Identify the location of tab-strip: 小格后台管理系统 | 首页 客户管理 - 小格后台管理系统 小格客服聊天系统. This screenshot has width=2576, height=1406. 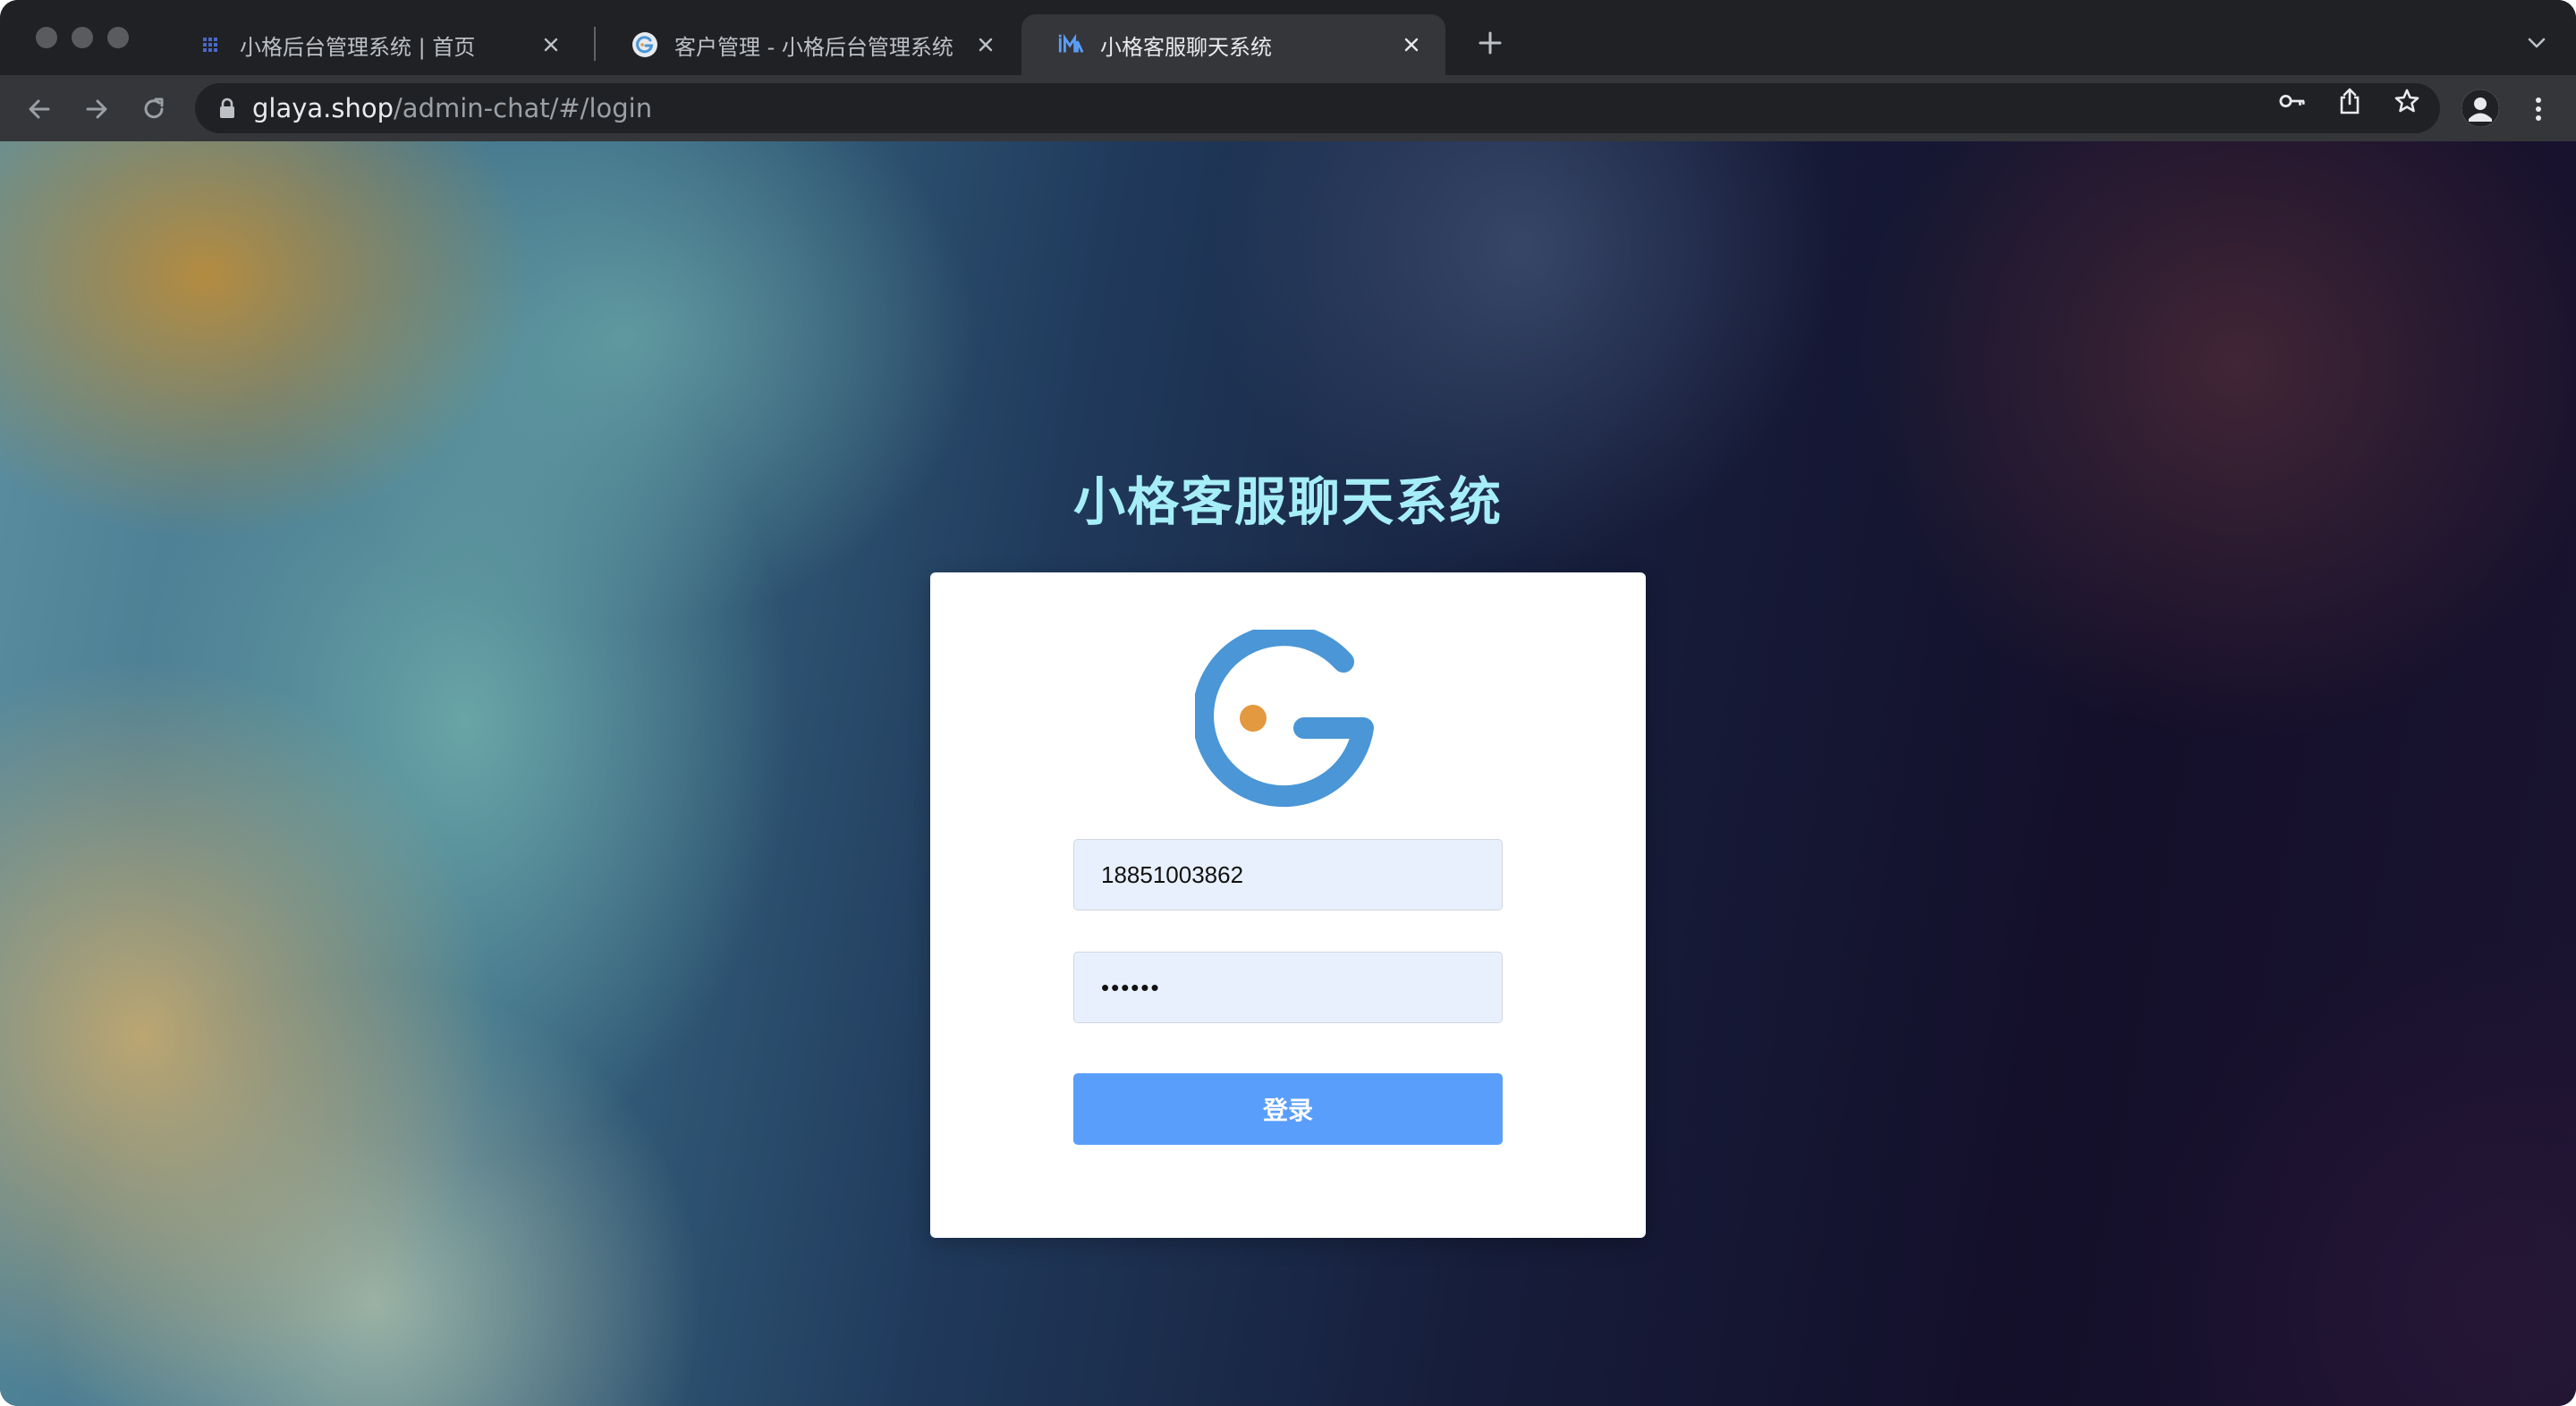
(1288, 38).